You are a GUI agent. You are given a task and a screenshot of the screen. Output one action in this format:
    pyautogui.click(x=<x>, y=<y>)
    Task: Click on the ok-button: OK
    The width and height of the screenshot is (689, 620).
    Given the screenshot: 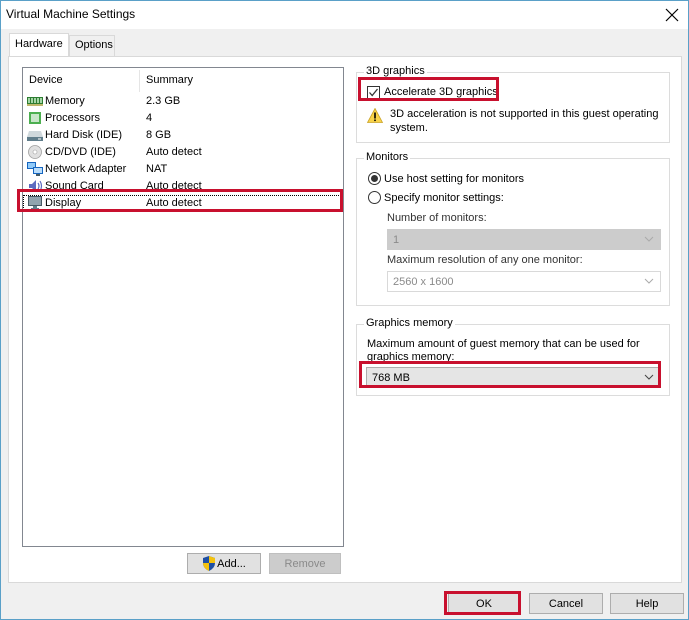 What is the action you would take?
    pyautogui.click(x=484, y=603)
    